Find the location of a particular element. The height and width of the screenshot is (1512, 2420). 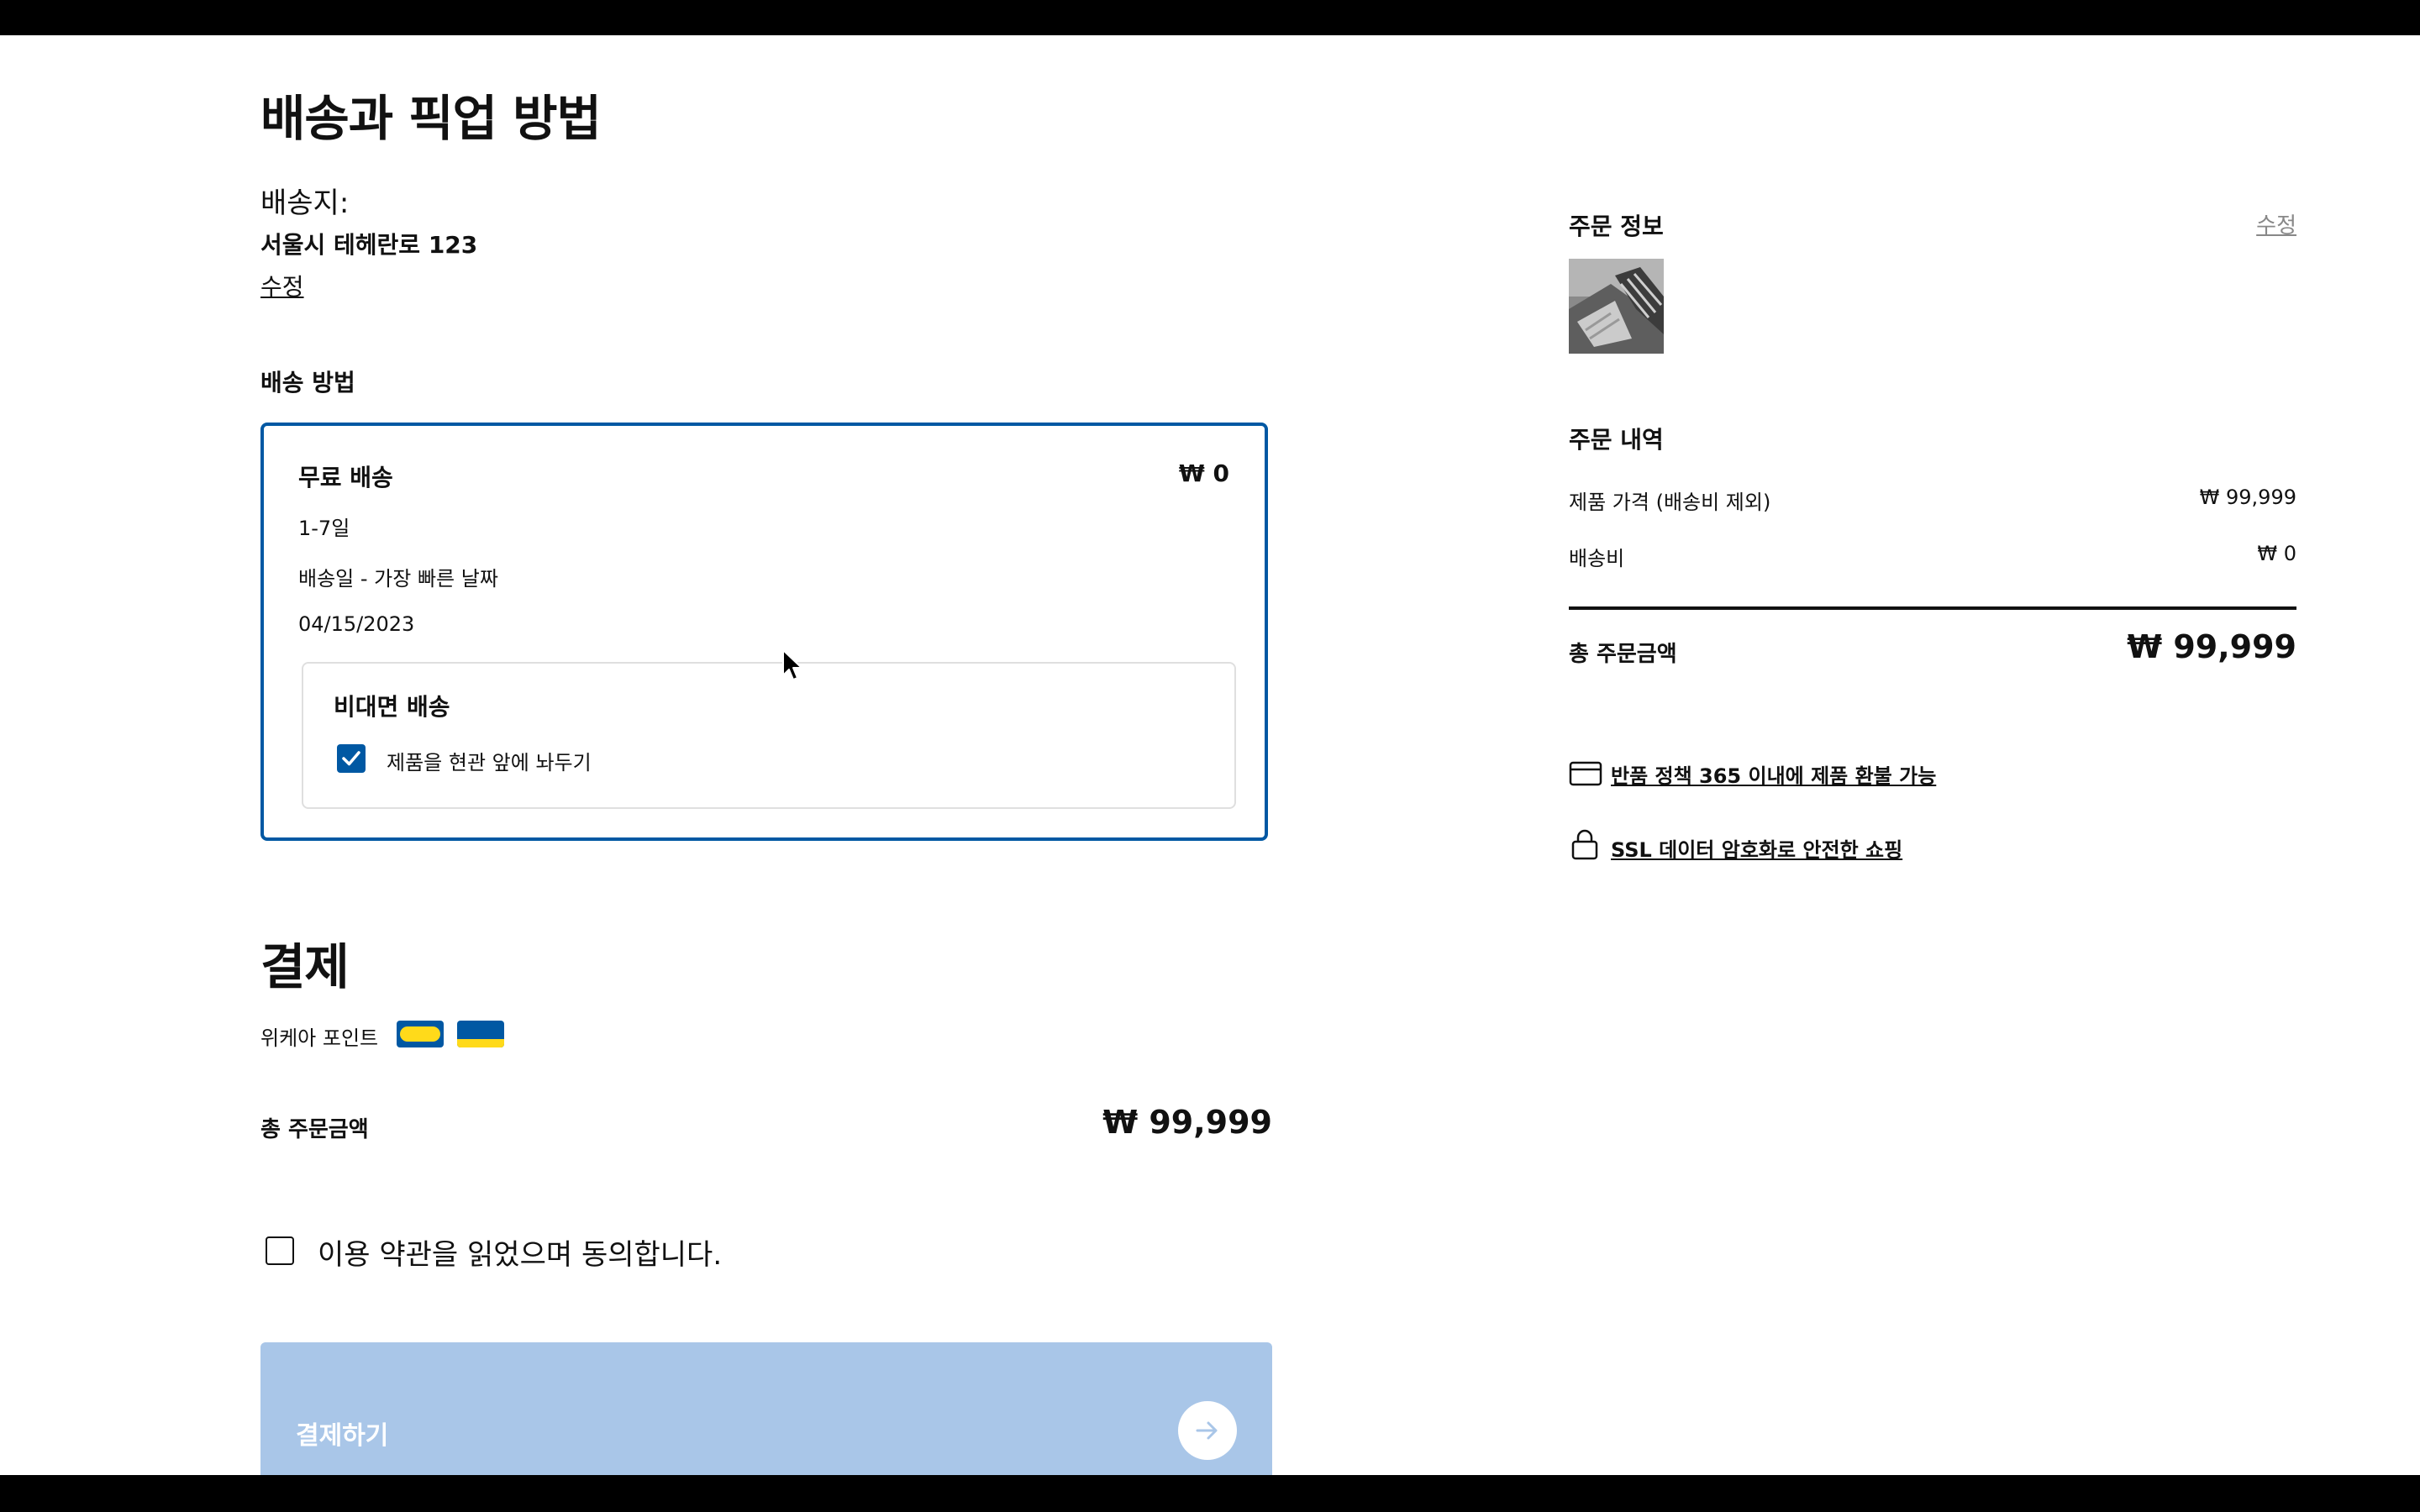

summary-total-label: 총 주문금액 is located at coordinates (1623, 654).